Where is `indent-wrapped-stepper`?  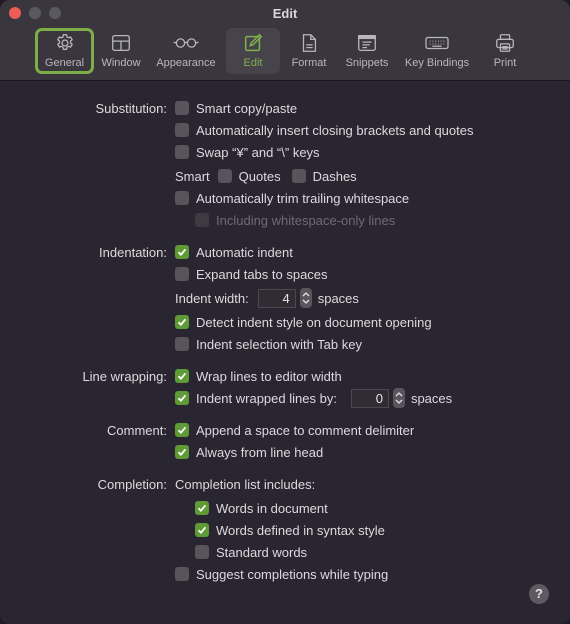
indent-wrapped-stepper is located at coordinates (398, 398).